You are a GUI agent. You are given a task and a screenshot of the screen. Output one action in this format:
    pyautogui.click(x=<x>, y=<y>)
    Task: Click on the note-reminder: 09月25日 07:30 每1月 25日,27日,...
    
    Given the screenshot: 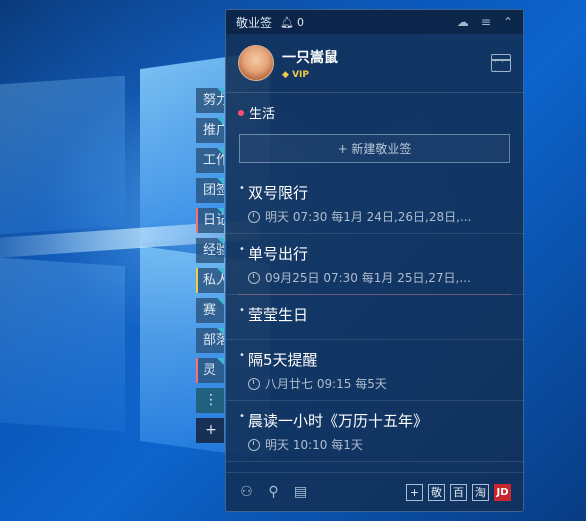 What is the action you would take?
    pyautogui.click(x=374, y=277)
    